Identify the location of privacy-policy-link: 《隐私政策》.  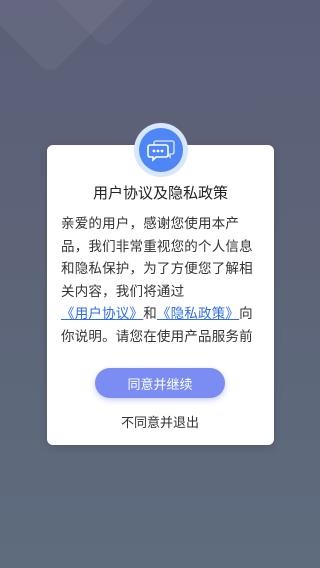
(198, 314).